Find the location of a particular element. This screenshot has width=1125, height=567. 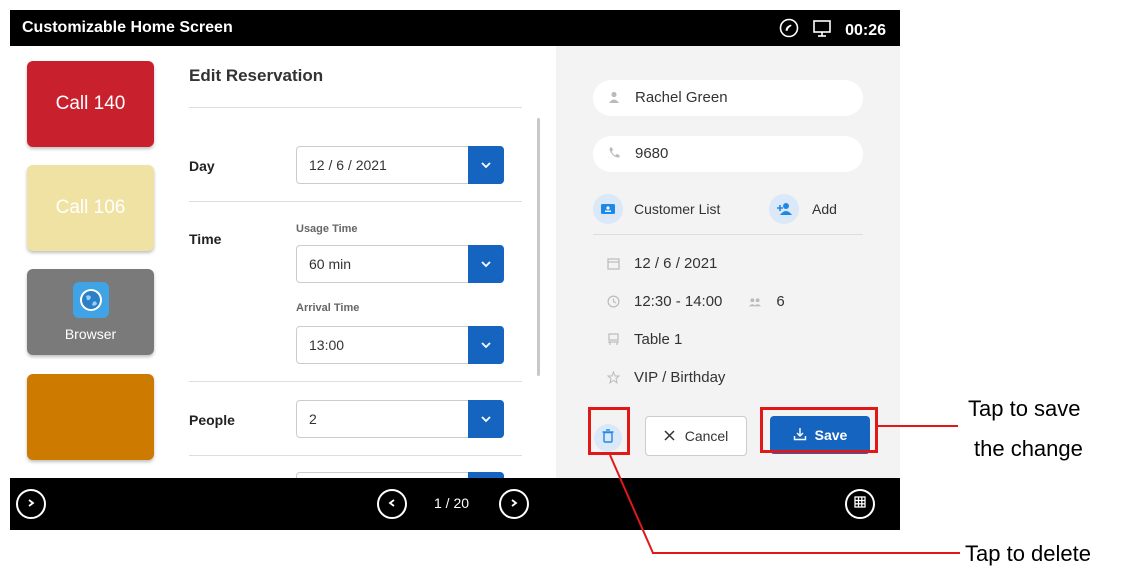

day-select: 12 / 6 / 2021 is located at coordinates (400, 165).